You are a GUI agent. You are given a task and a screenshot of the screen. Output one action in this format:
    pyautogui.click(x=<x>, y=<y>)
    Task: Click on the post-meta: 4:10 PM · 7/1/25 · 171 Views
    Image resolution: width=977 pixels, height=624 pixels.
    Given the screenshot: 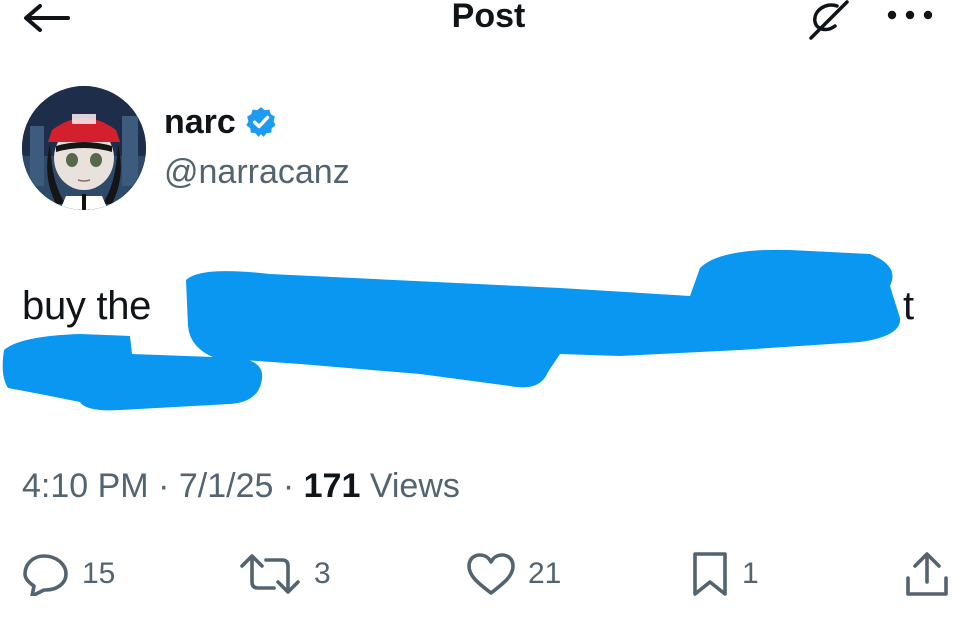 What is the action you would take?
    pyautogui.click(x=241, y=486)
    